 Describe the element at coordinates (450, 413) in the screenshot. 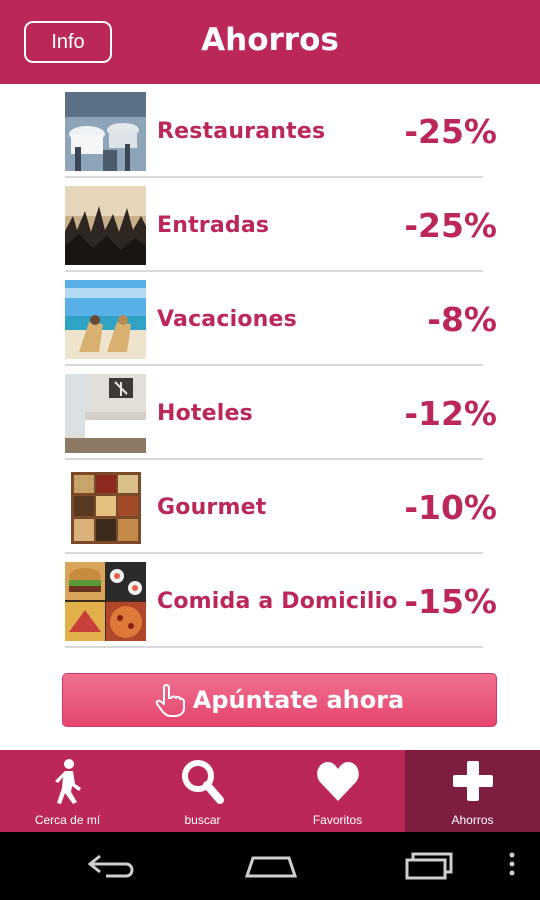

I see `discount-value: -12%` at that location.